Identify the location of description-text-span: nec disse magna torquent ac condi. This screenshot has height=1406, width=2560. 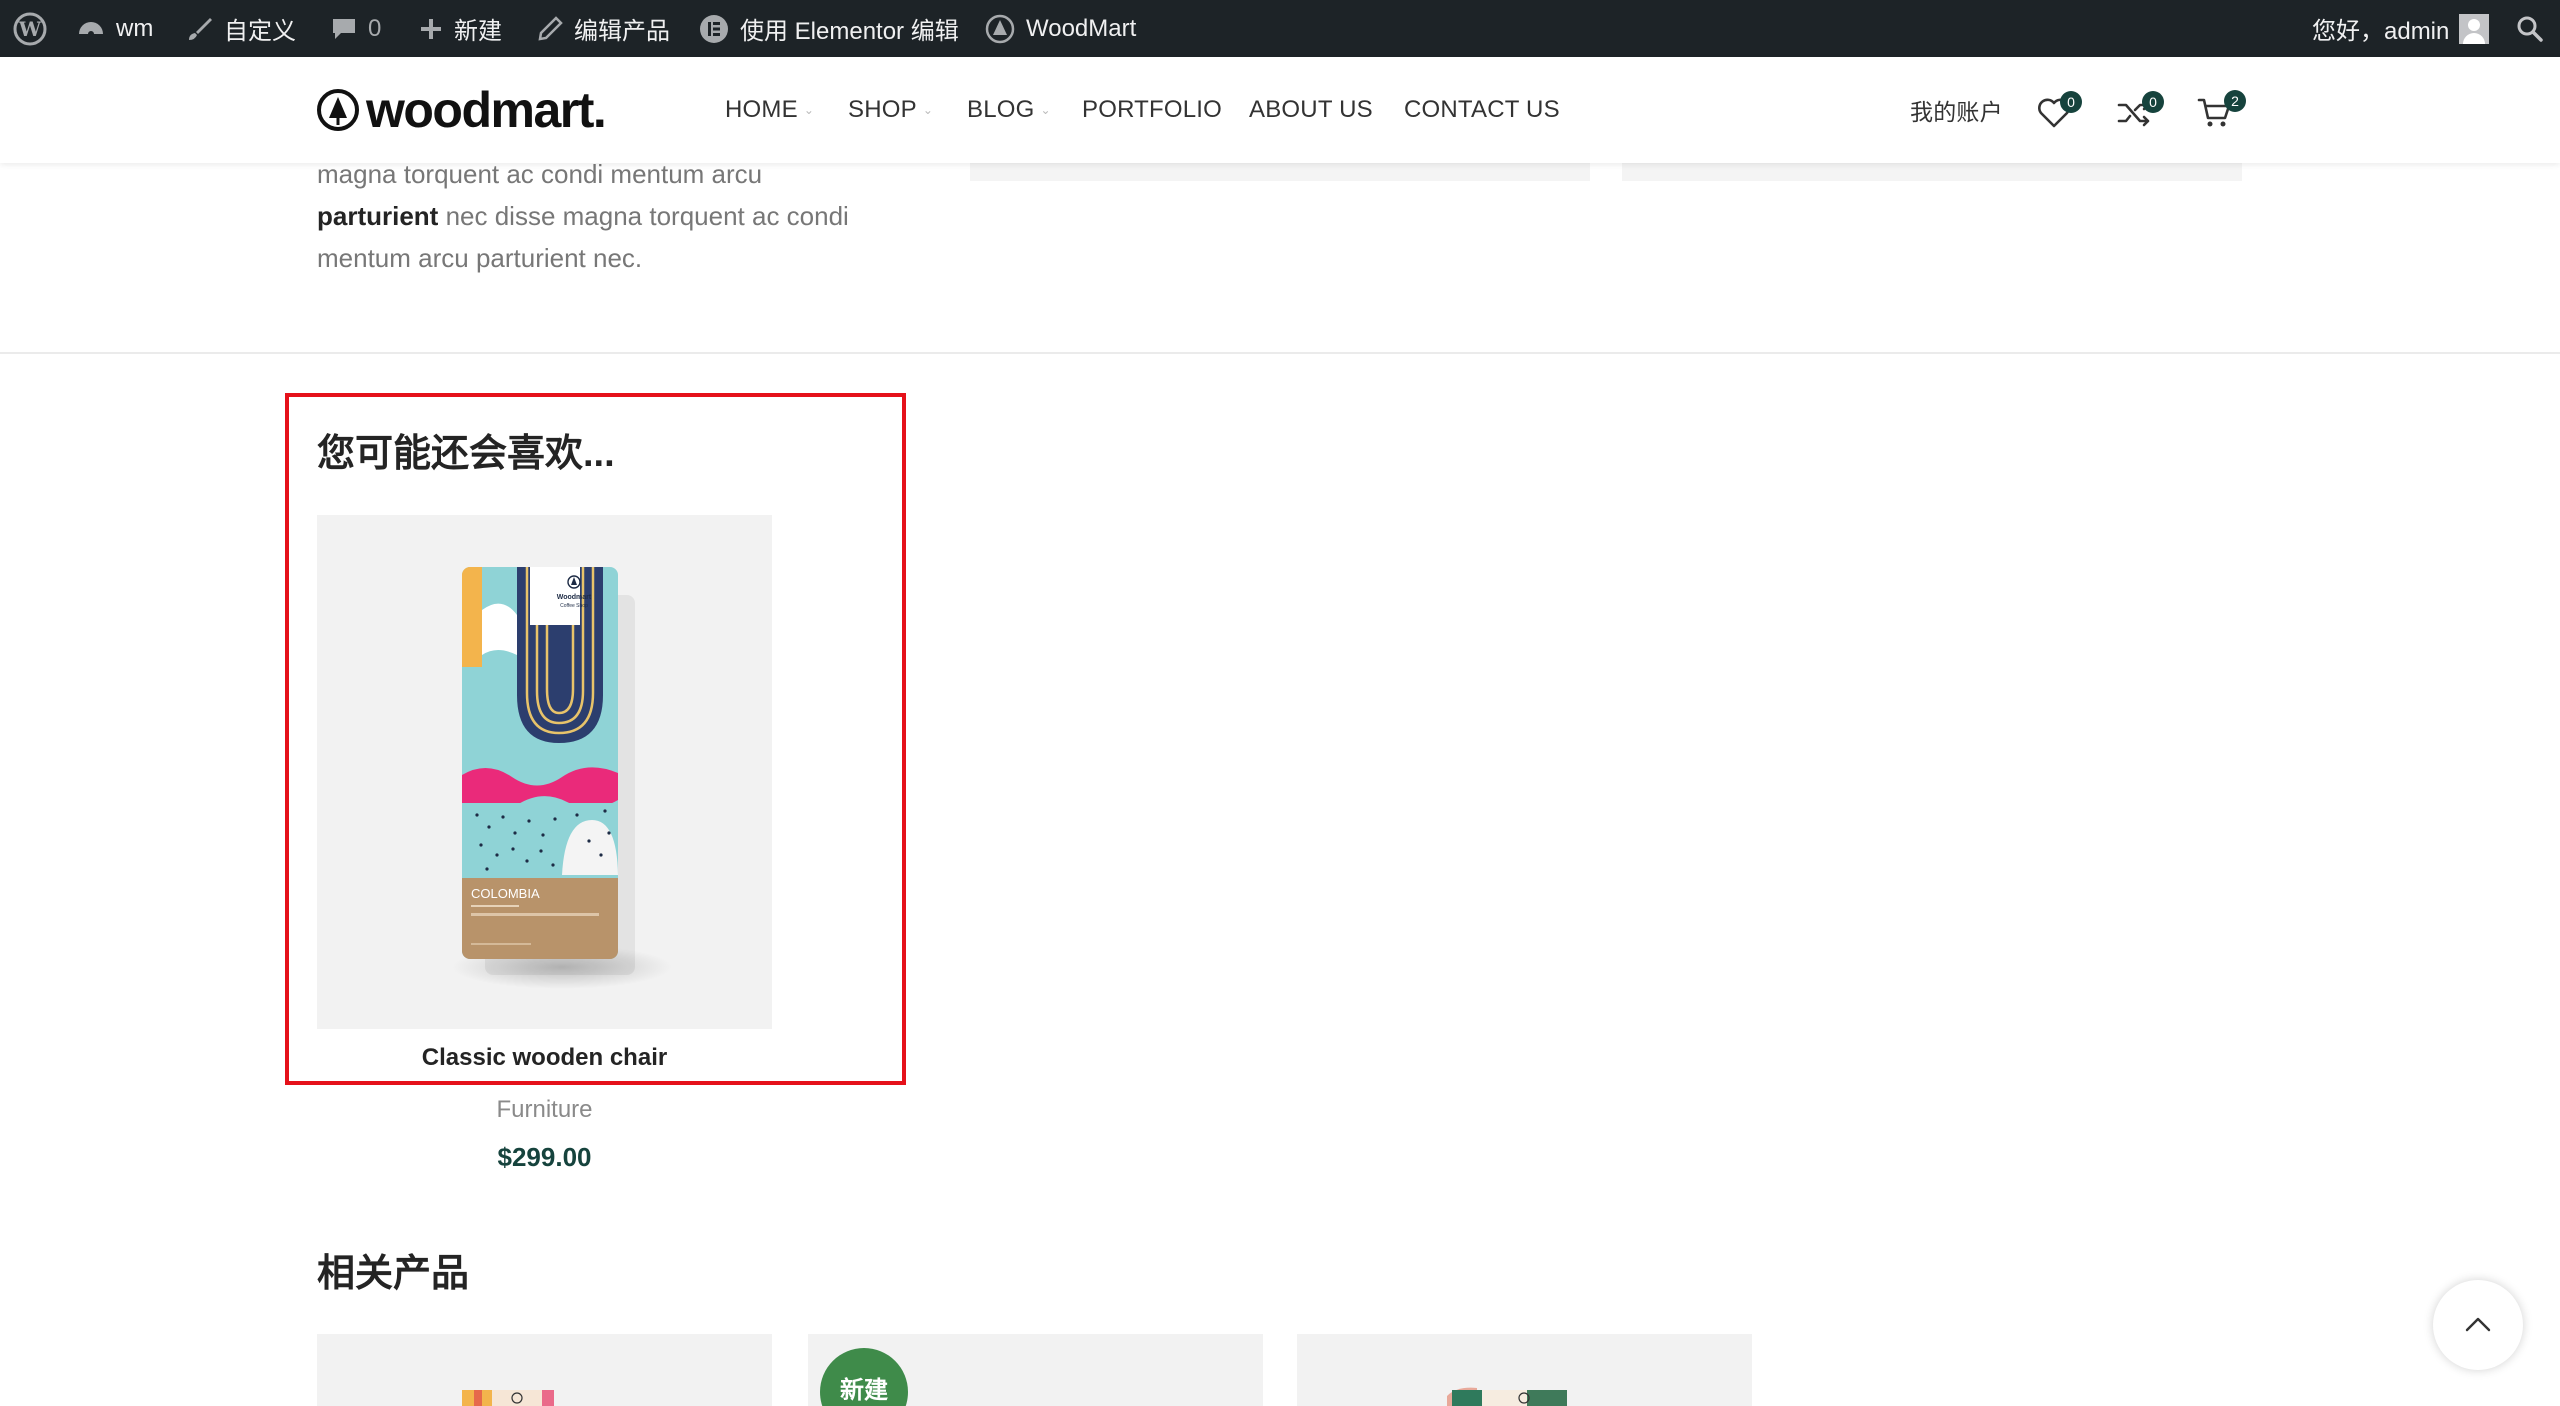
(643, 216).